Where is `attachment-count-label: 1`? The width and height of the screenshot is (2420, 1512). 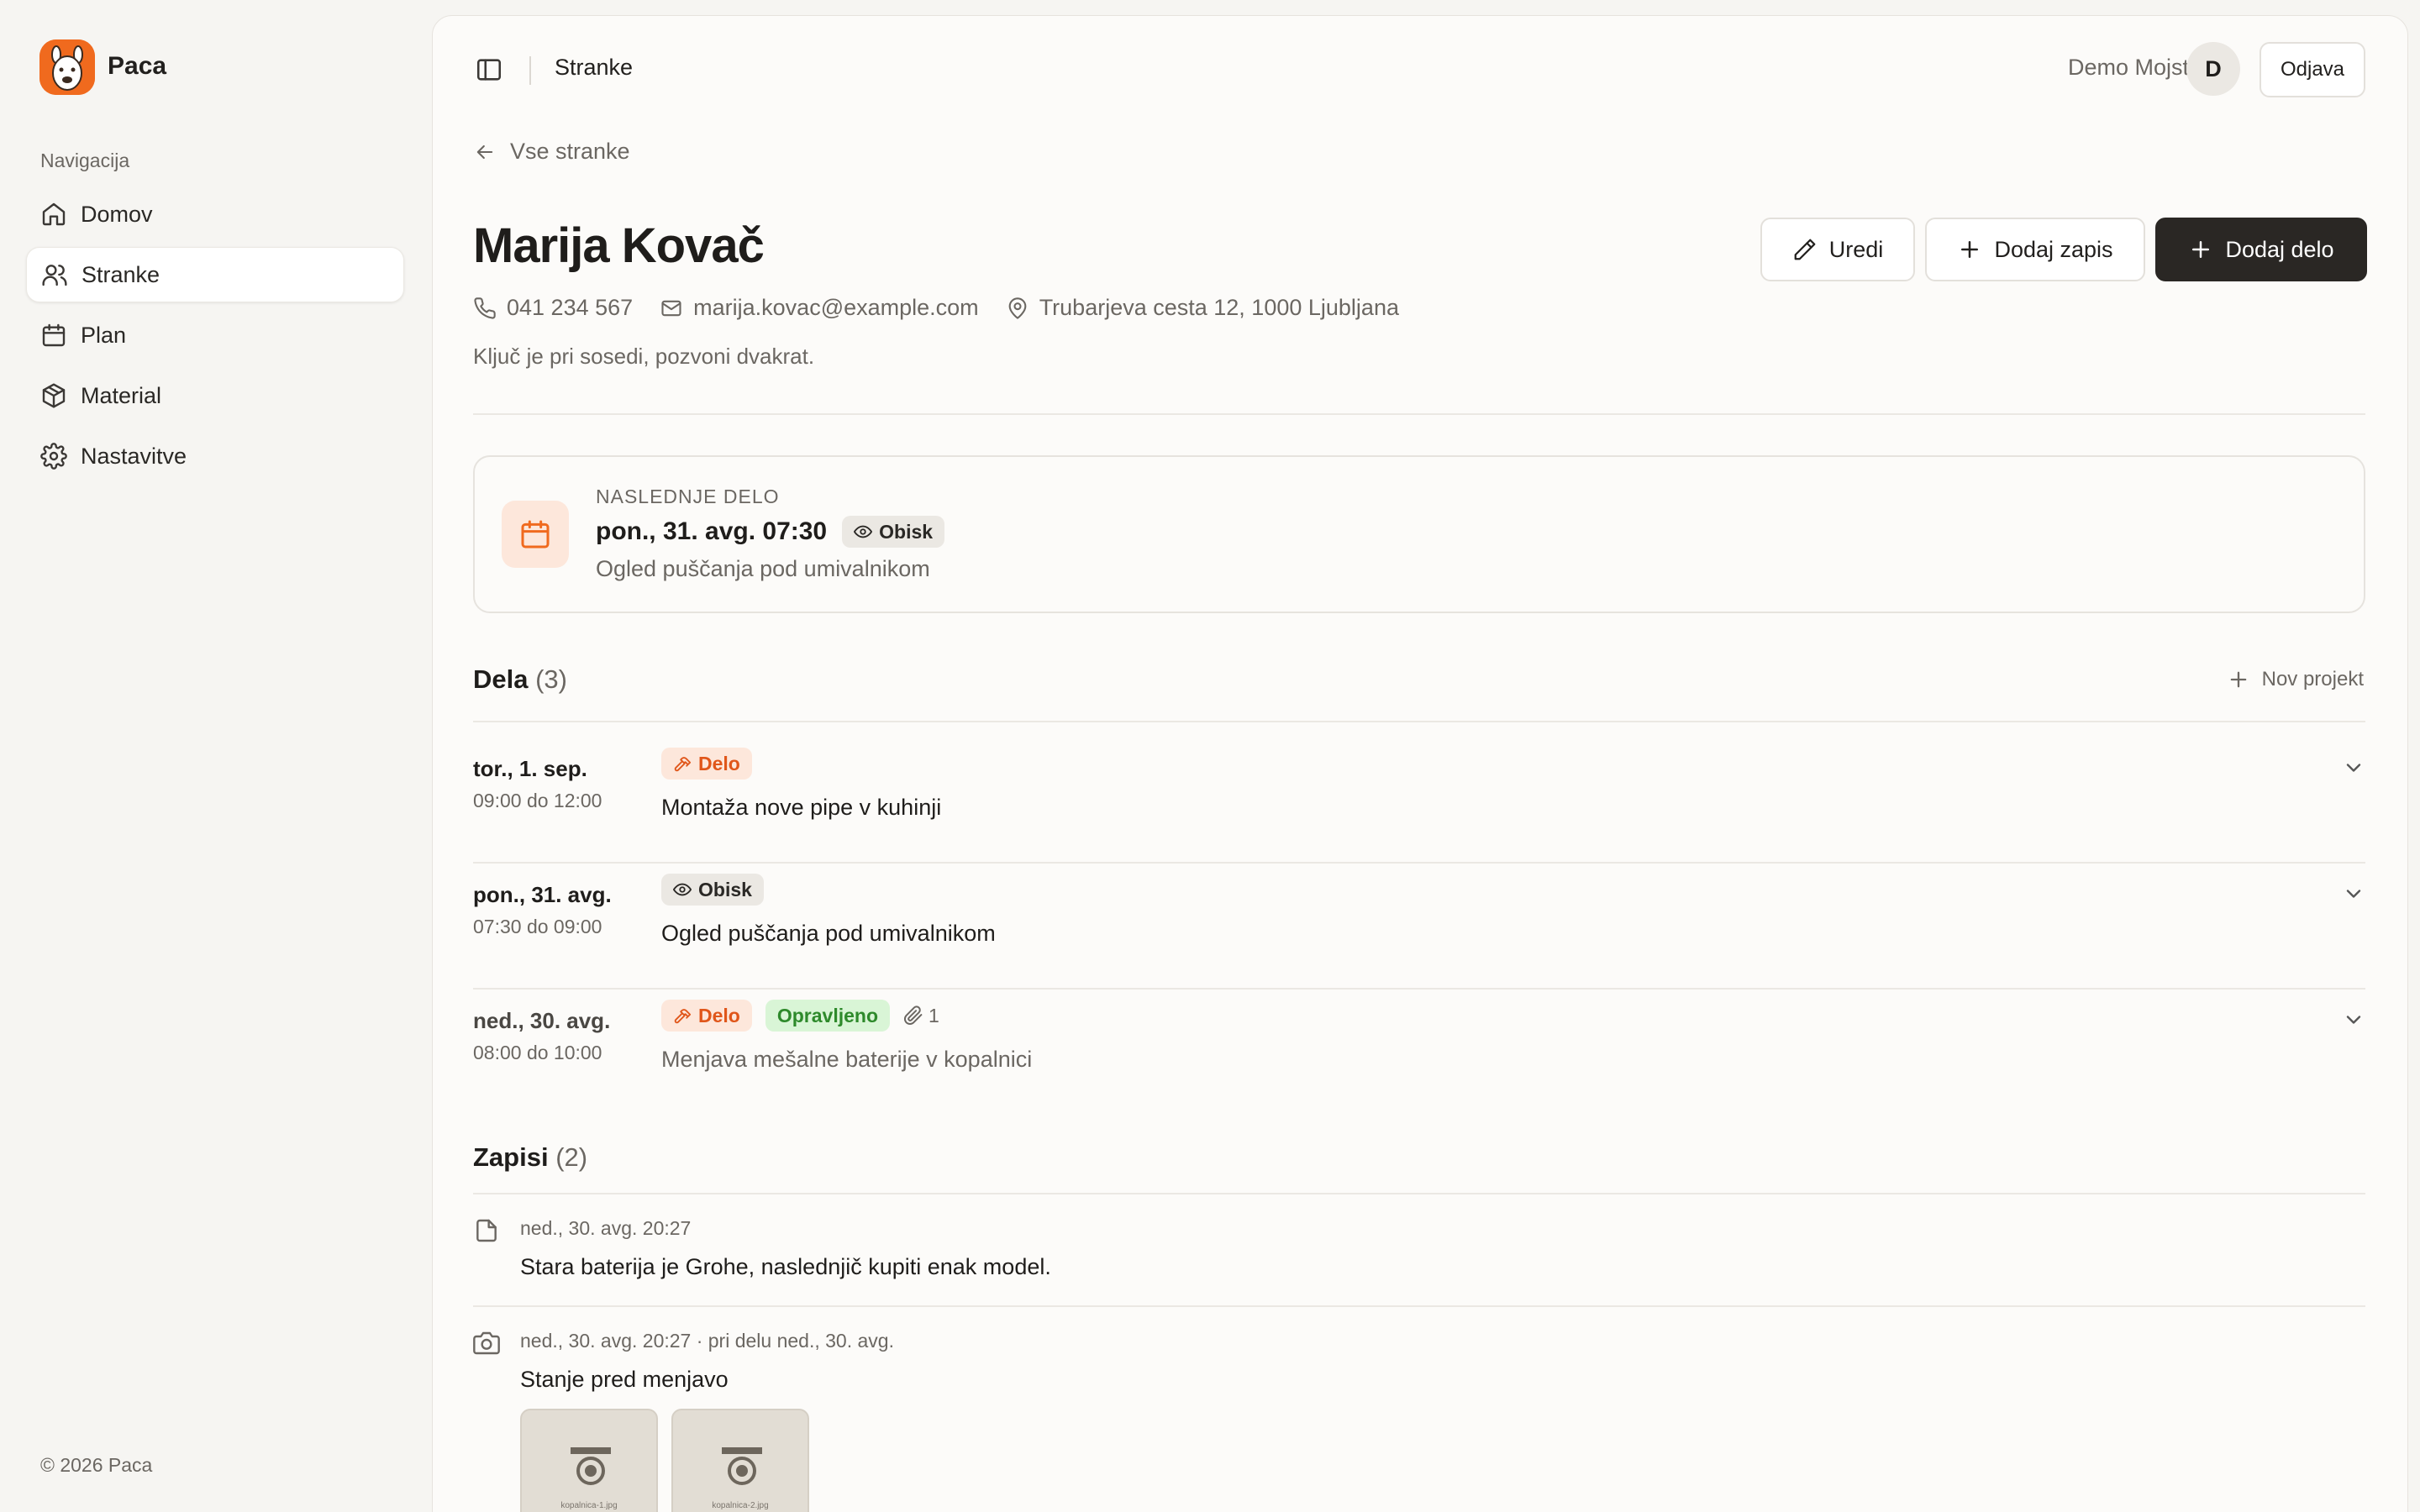
attachment-count-label: 1 is located at coordinates (934, 1015).